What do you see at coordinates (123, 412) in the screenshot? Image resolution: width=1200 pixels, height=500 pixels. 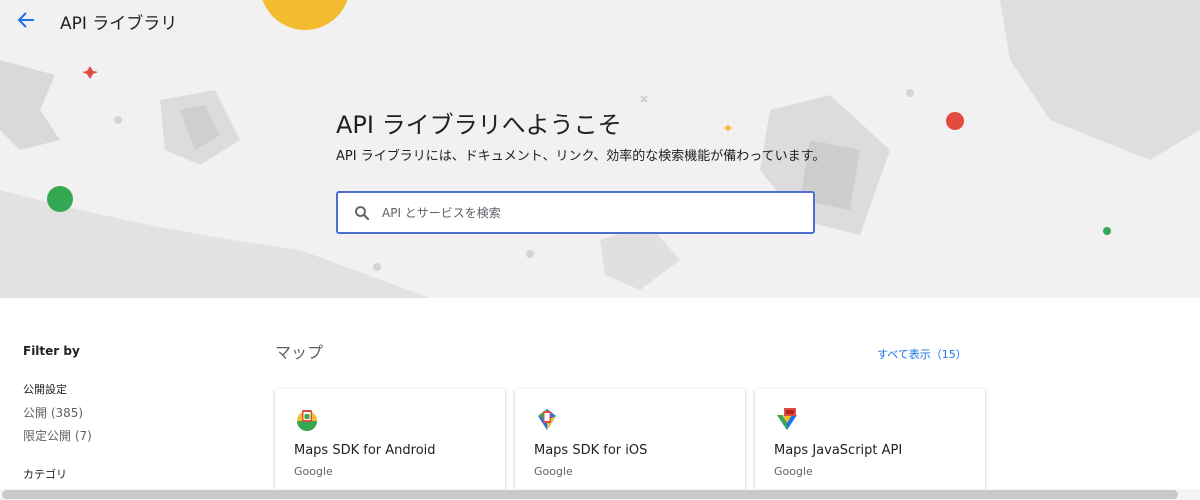 I see `filter-option-public: 公開 (385)` at bounding box center [123, 412].